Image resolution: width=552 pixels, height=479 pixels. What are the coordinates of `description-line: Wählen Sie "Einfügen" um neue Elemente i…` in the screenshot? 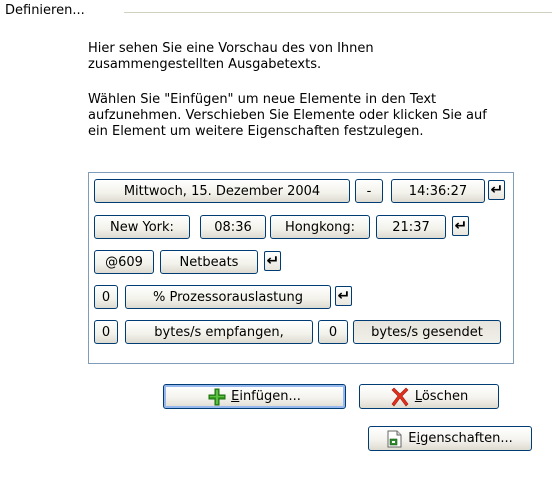 It's located at (262, 99).